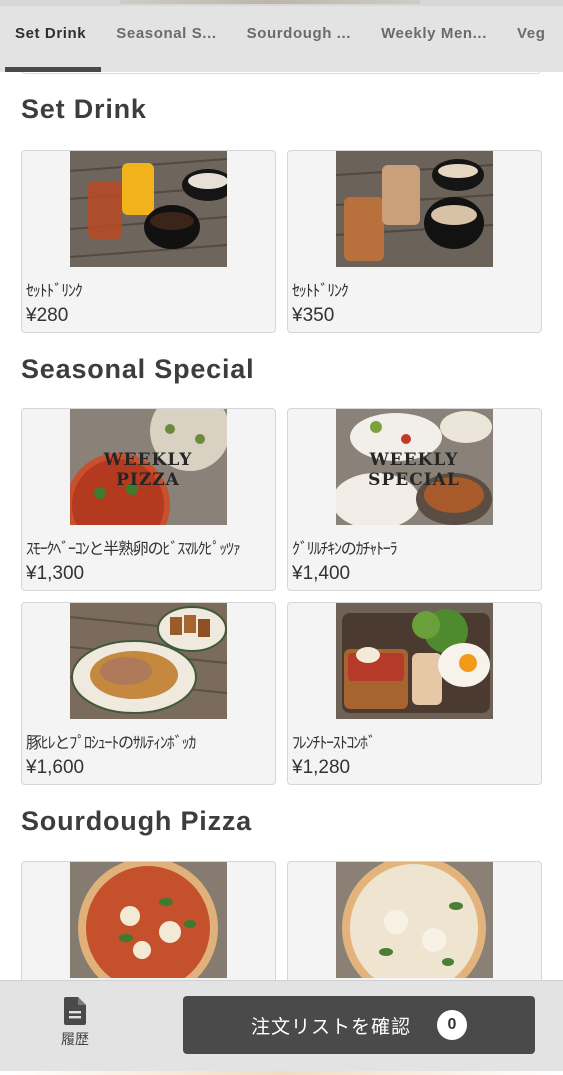  I want to click on bottom-action-bar: 履歴 注文リストを確認 0, so click(281, 1027).